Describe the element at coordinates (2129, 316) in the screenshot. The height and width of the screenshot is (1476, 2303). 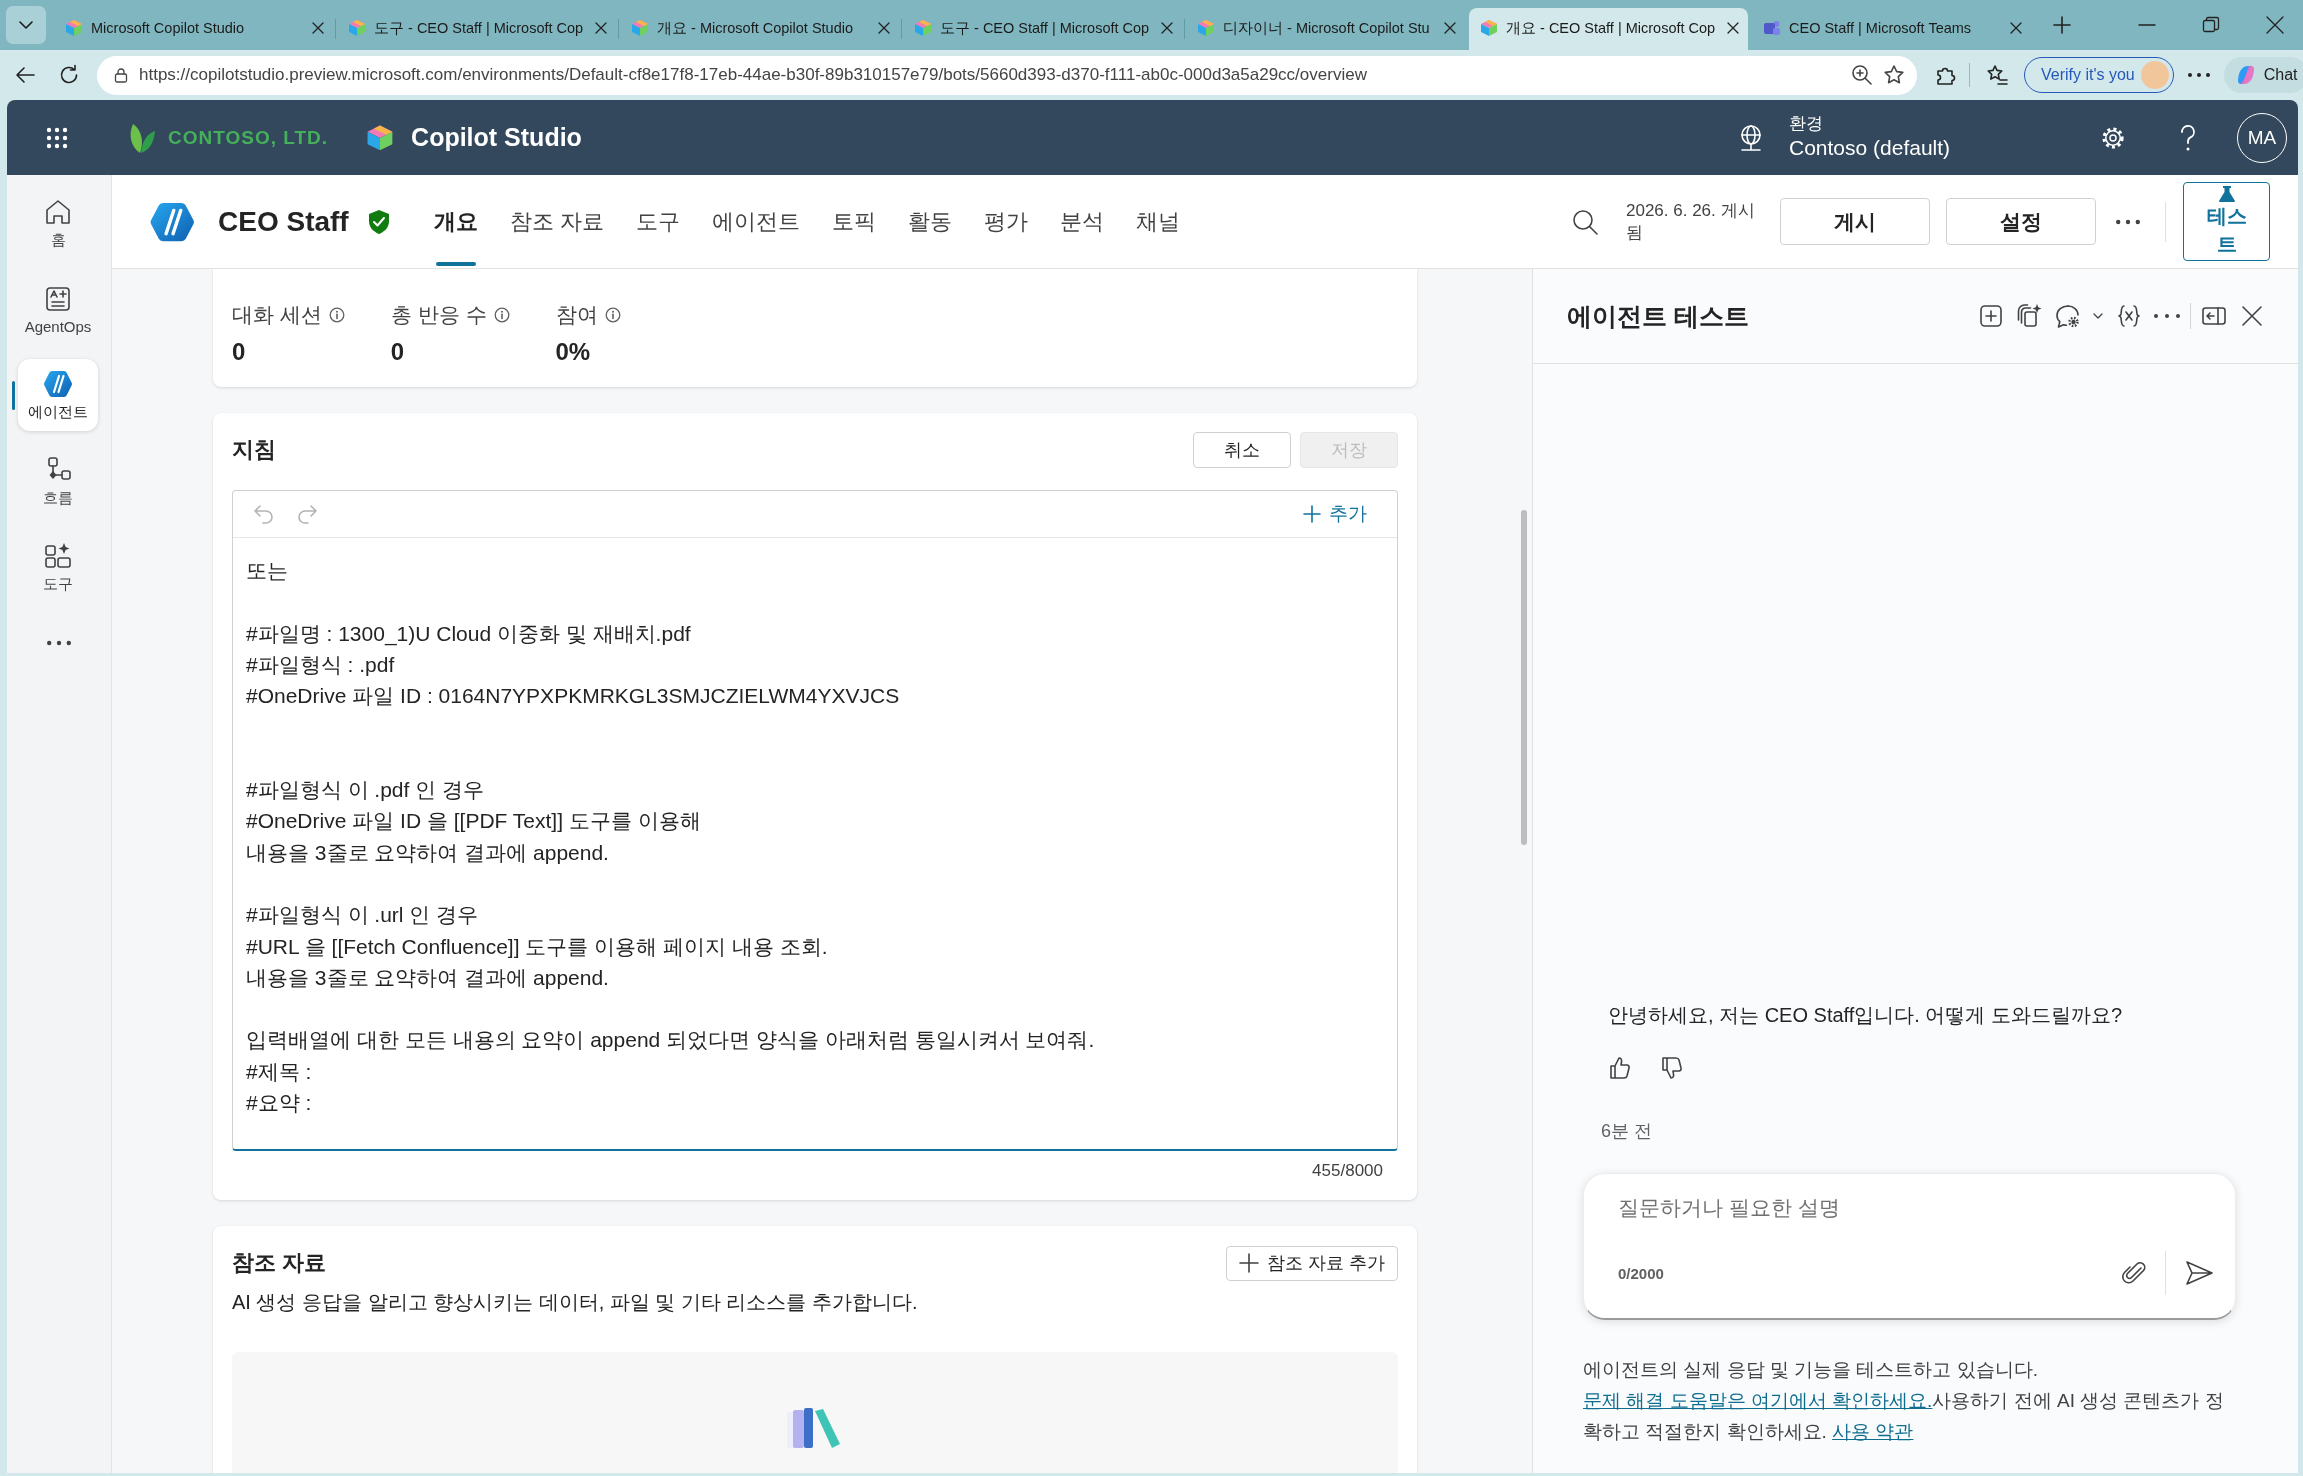
I see `variable-icon` at that location.